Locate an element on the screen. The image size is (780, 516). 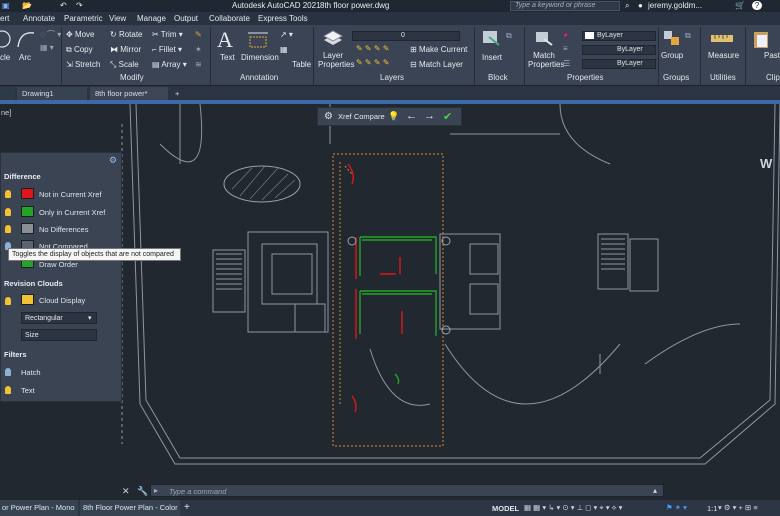
command-line: ▸ Type a command ▴ is located at coordinates (407, 490).